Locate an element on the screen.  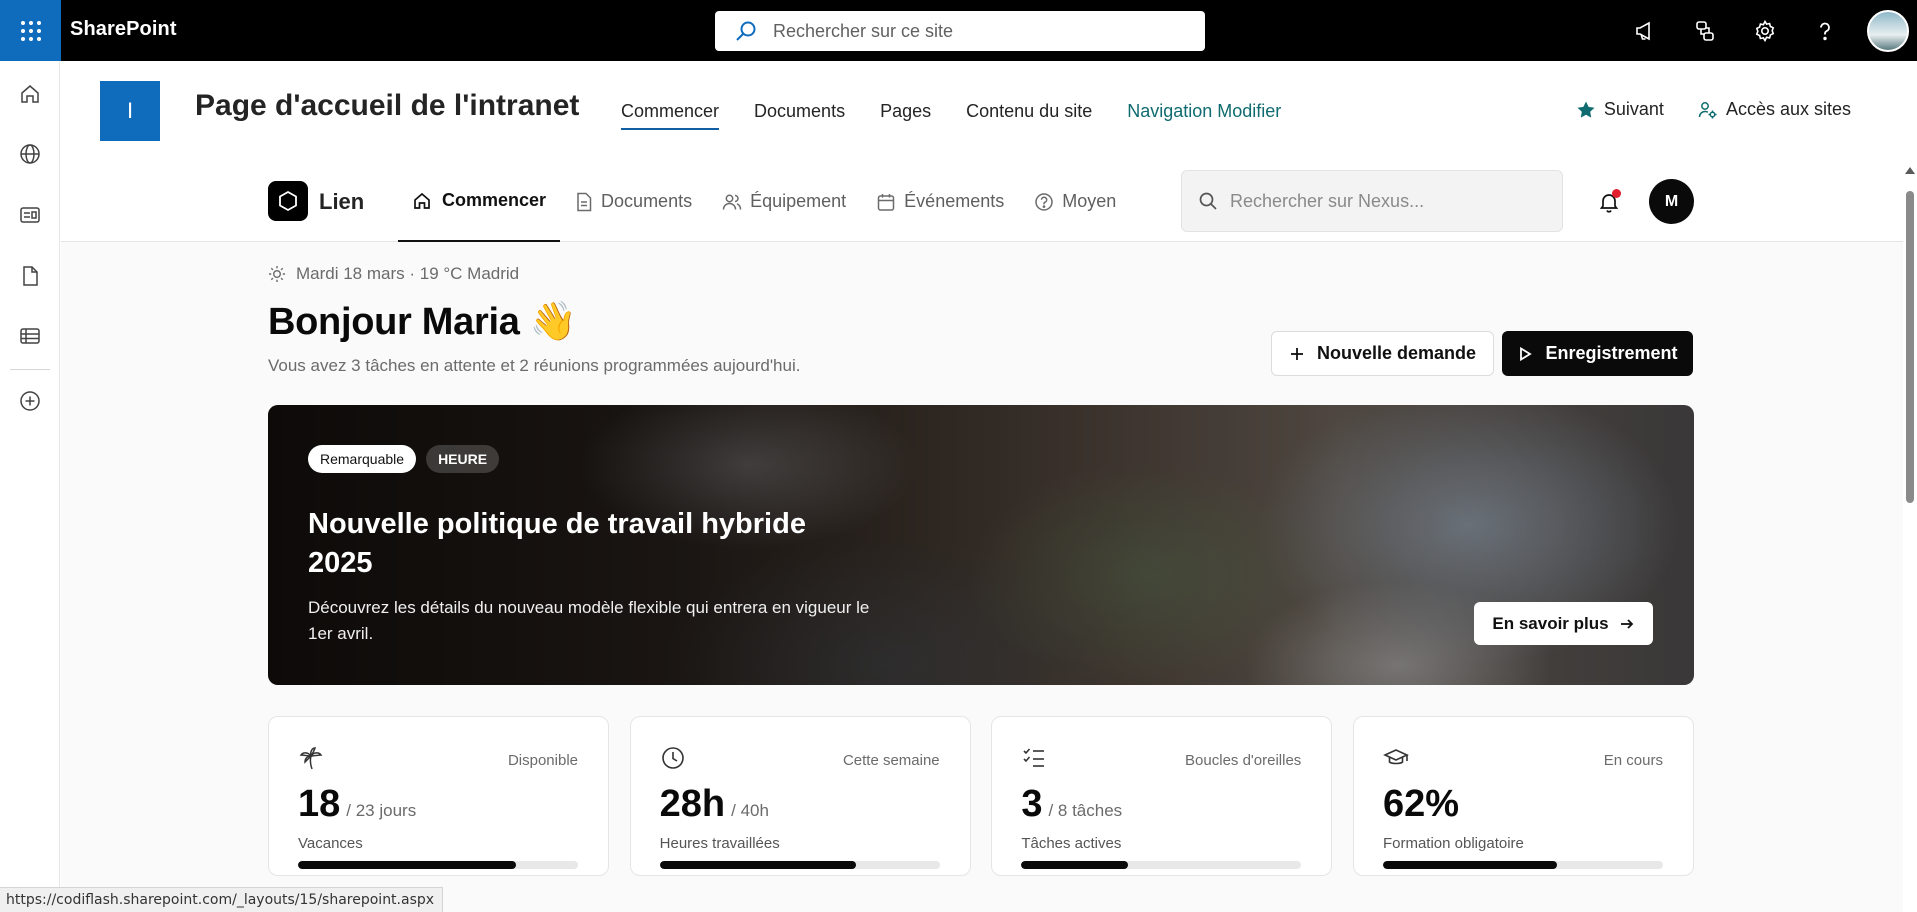
sharepoint-brand: SharePoint is located at coordinates (123, 29).